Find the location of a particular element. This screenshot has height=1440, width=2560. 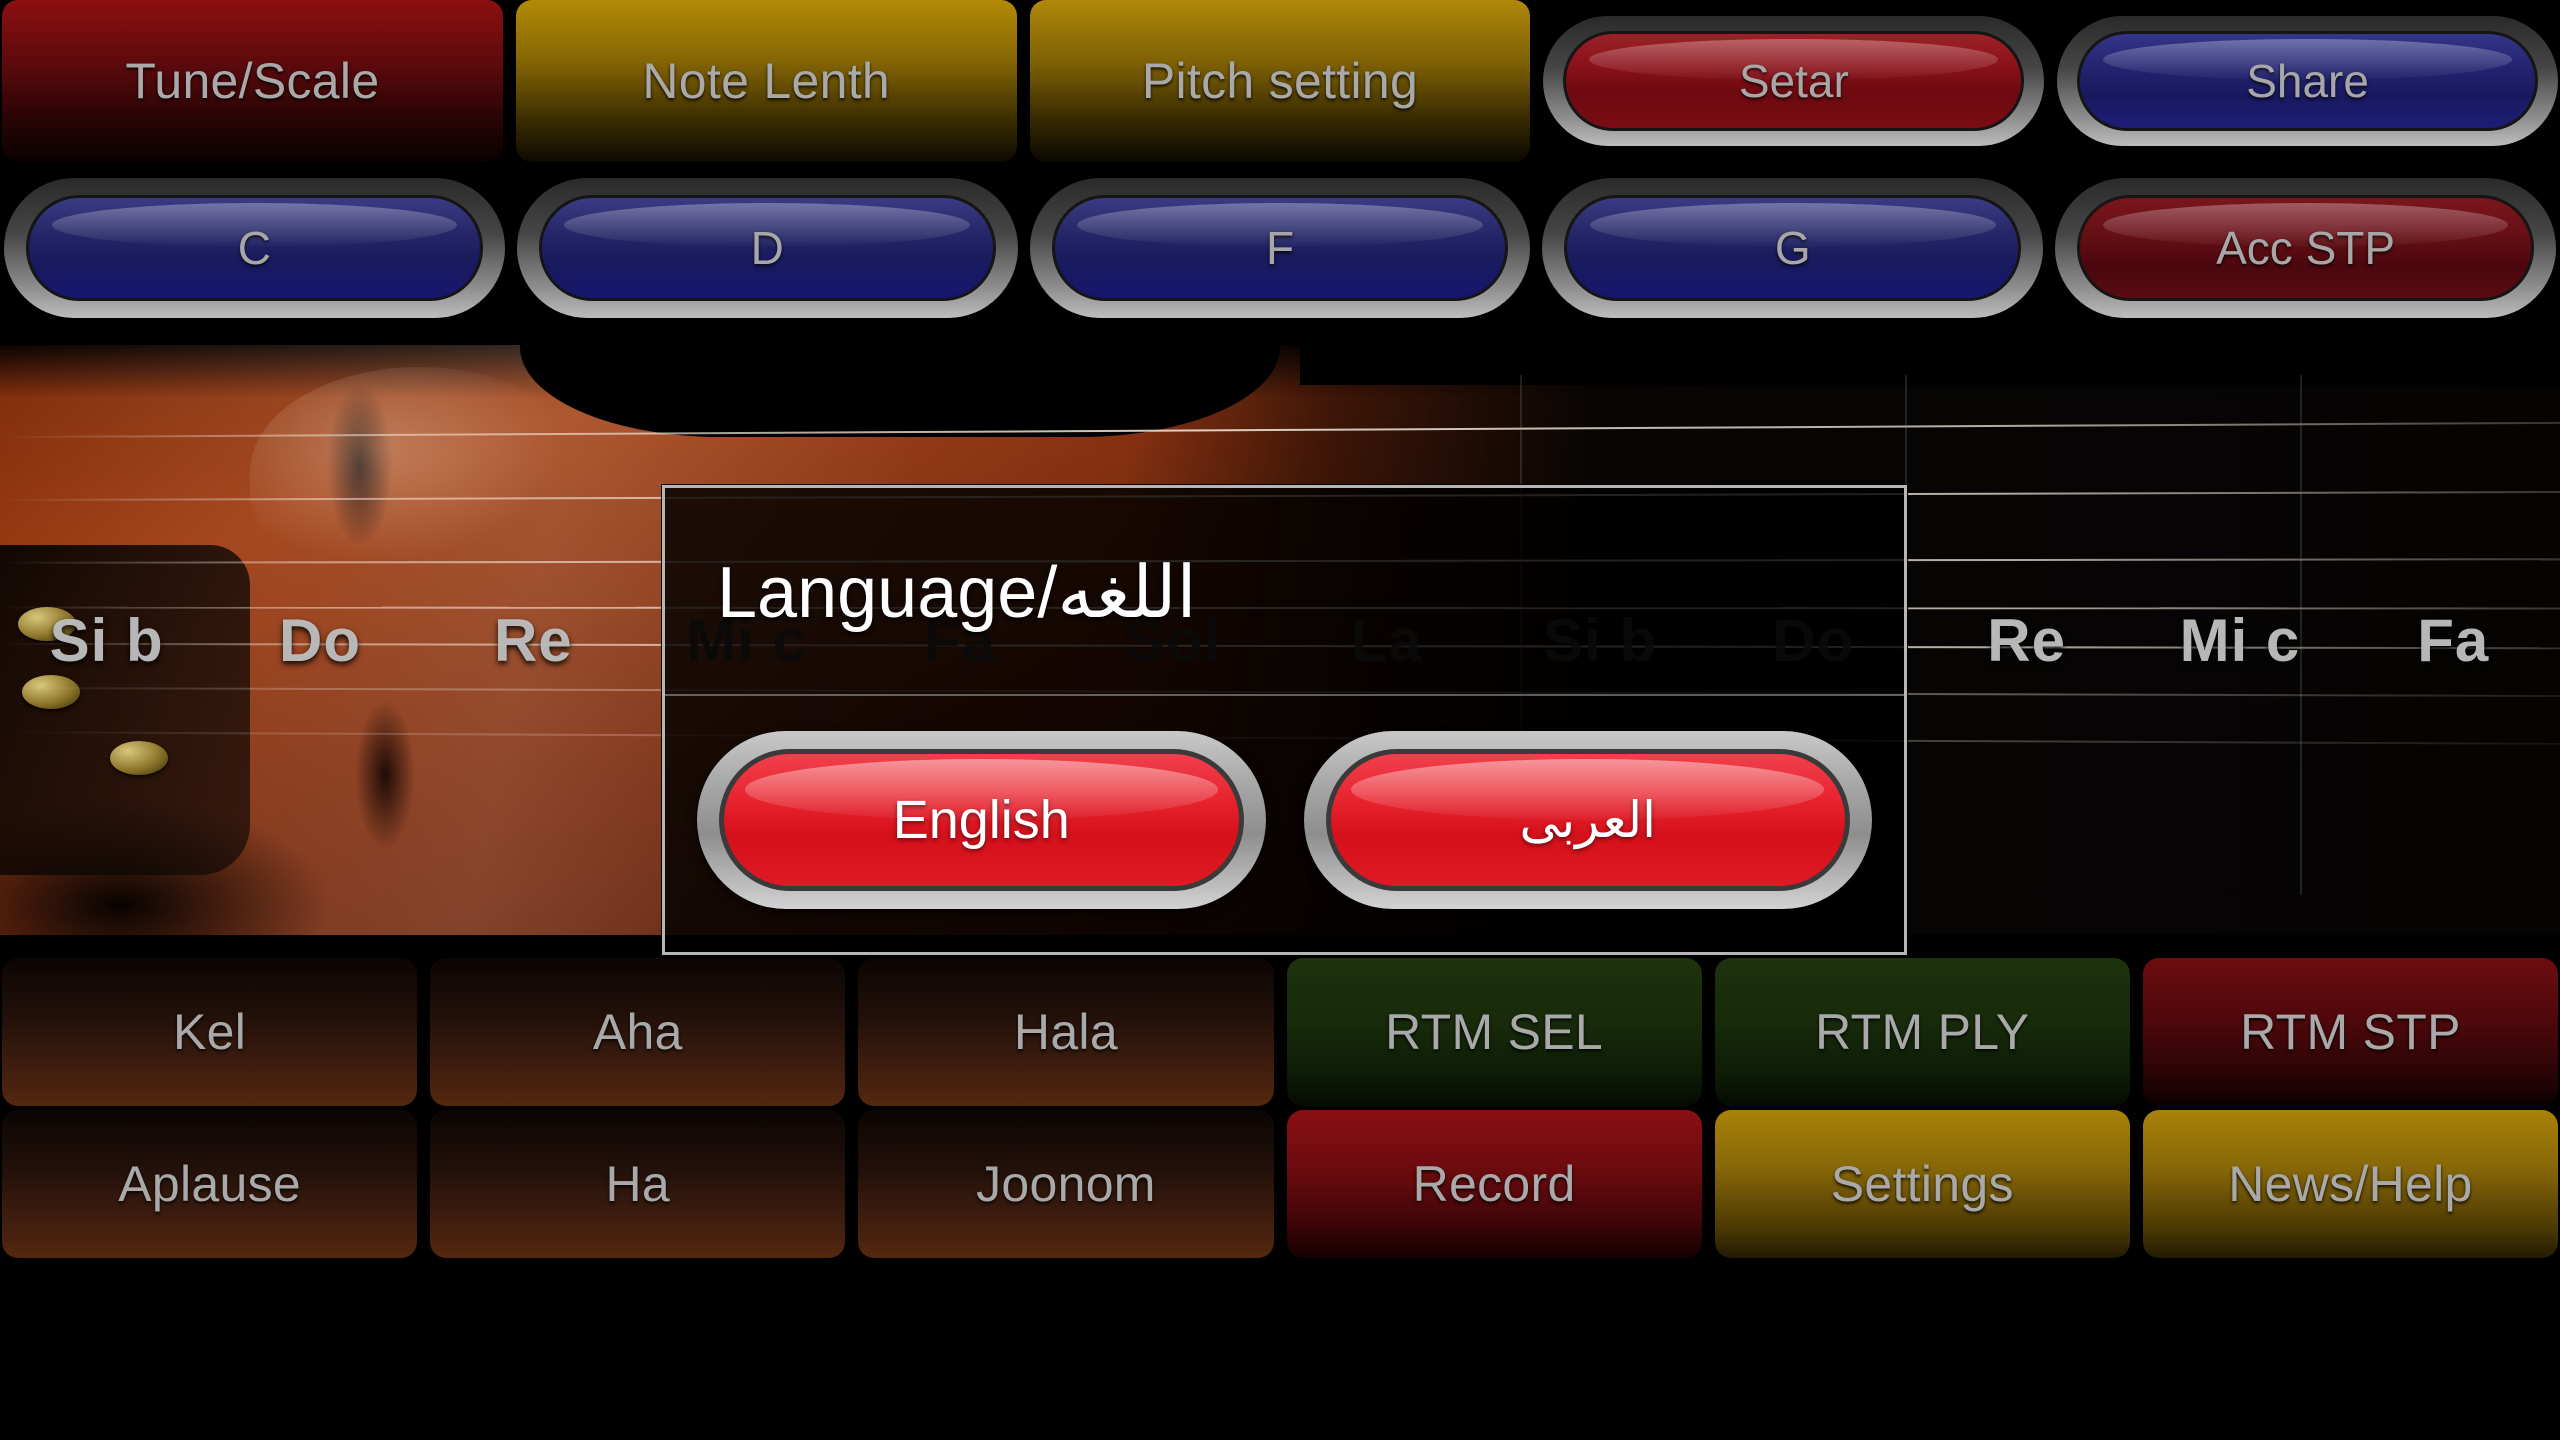

footer-spacer is located at coordinates (1280, 1349).